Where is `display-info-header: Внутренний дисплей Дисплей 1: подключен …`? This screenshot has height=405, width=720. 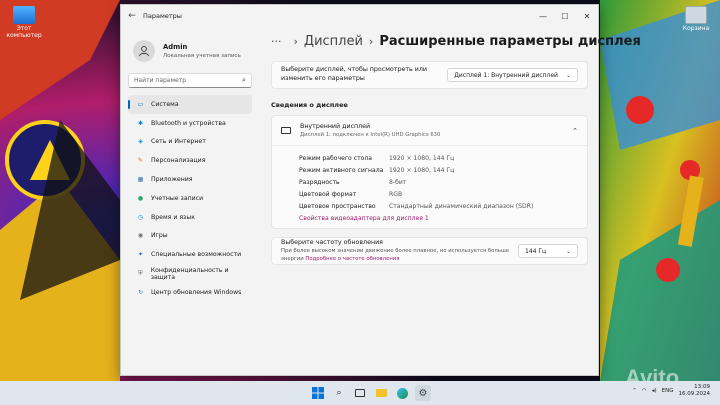
display-info-header: Внутренний дисплей Дисплей 1: подключен … is located at coordinates (429, 131).